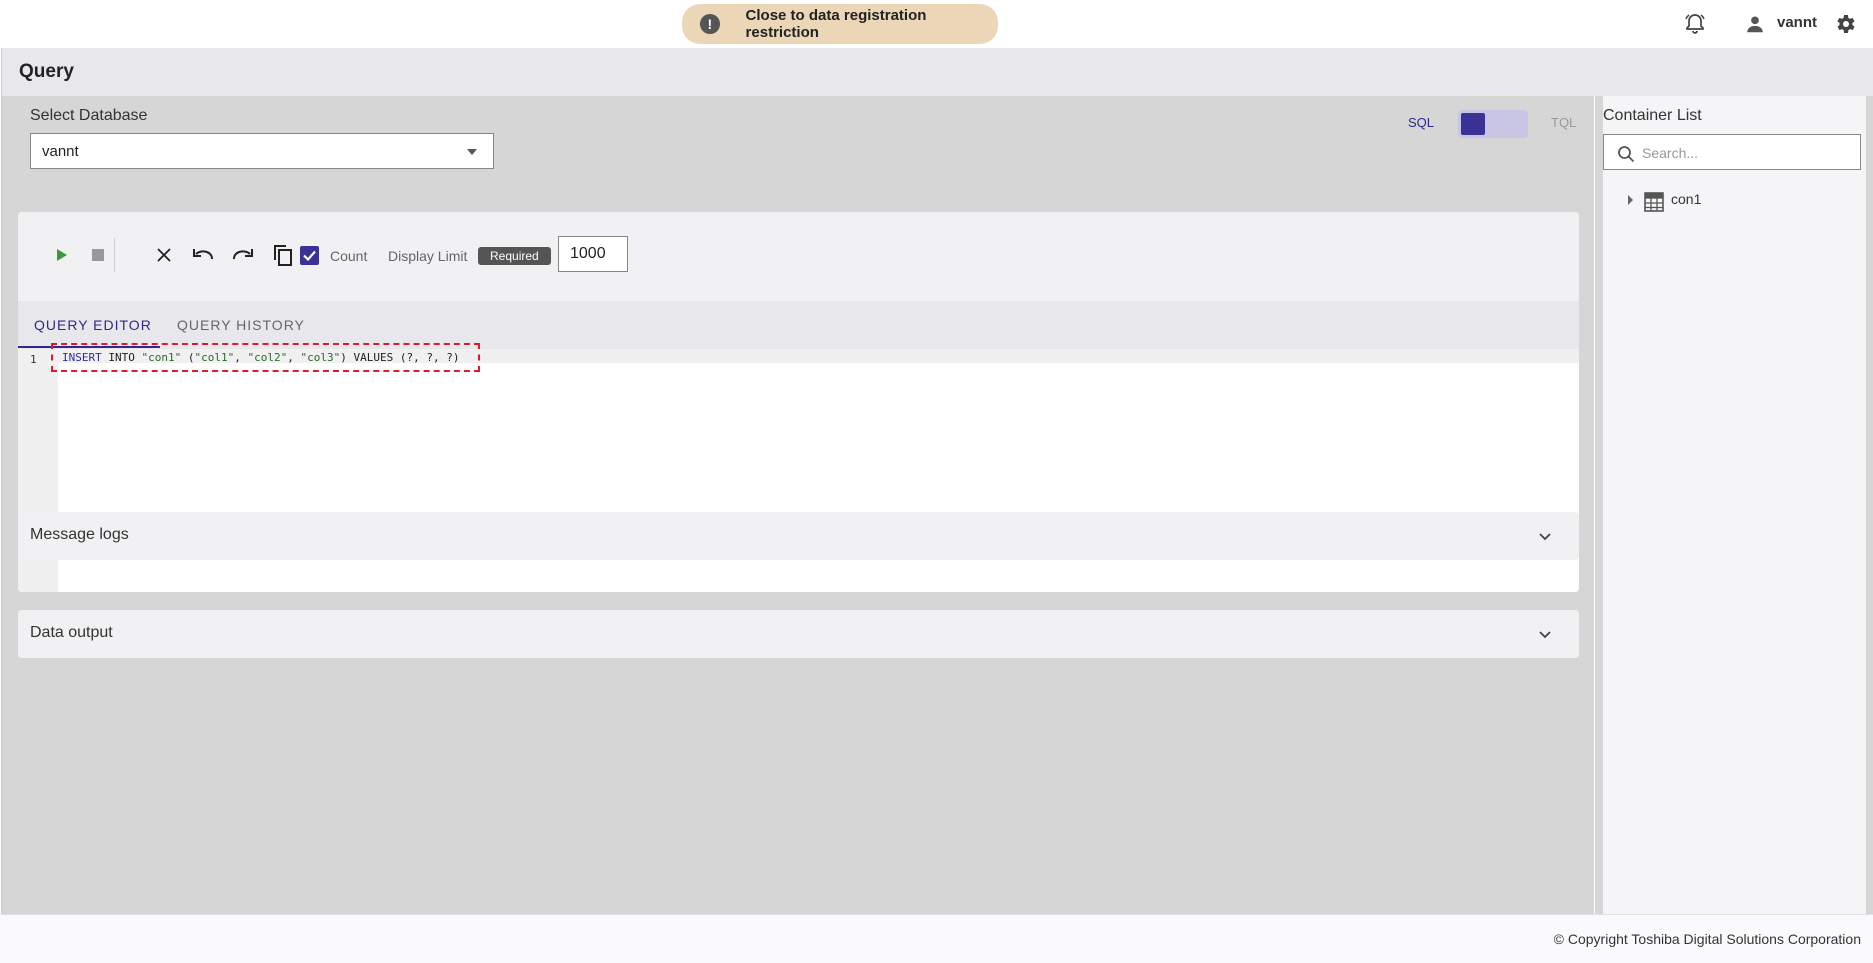 Image resolution: width=1873 pixels, height=963 pixels. Describe the element at coordinates (89, 115) in the screenshot. I see `select-database-label: Select Database` at that location.